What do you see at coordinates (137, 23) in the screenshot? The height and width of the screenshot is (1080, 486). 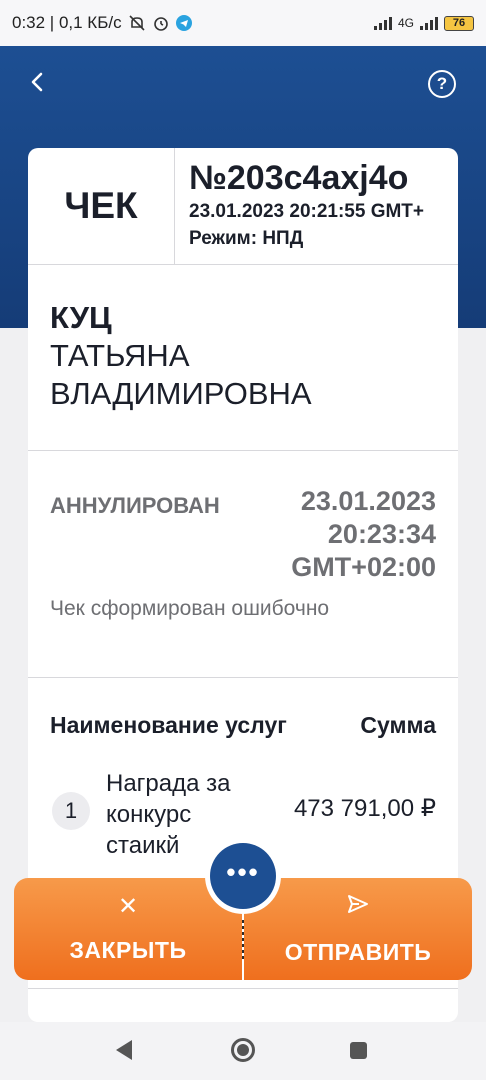 I see `mute-icon` at bounding box center [137, 23].